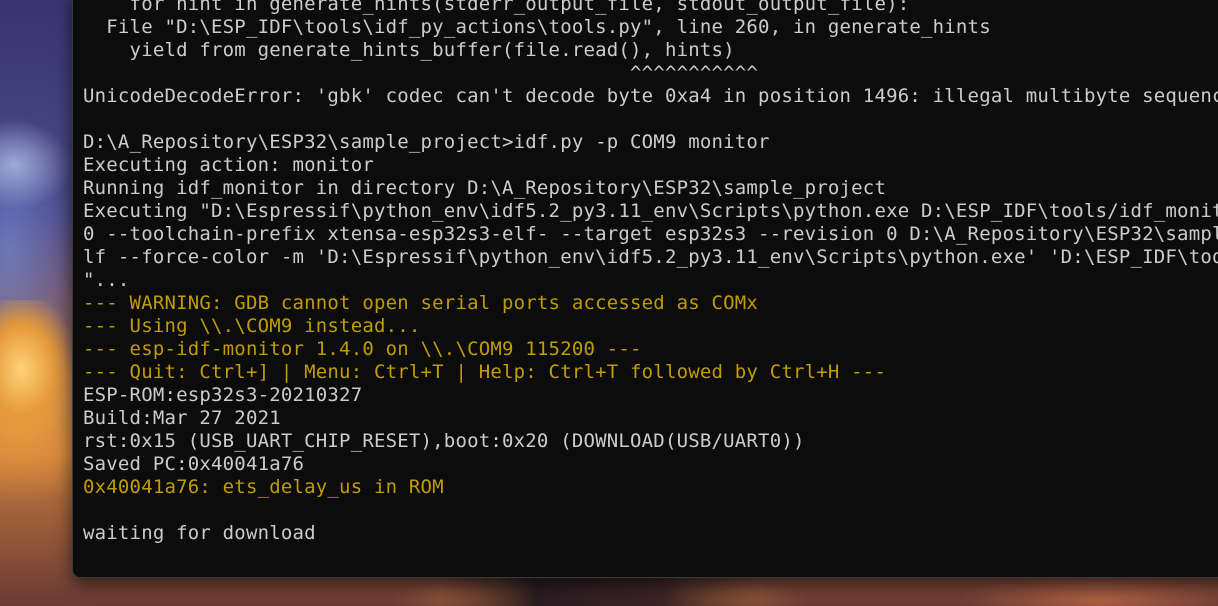  What do you see at coordinates (199, 533) in the screenshot?
I see `terminal-line: waiting for download` at bounding box center [199, 533].